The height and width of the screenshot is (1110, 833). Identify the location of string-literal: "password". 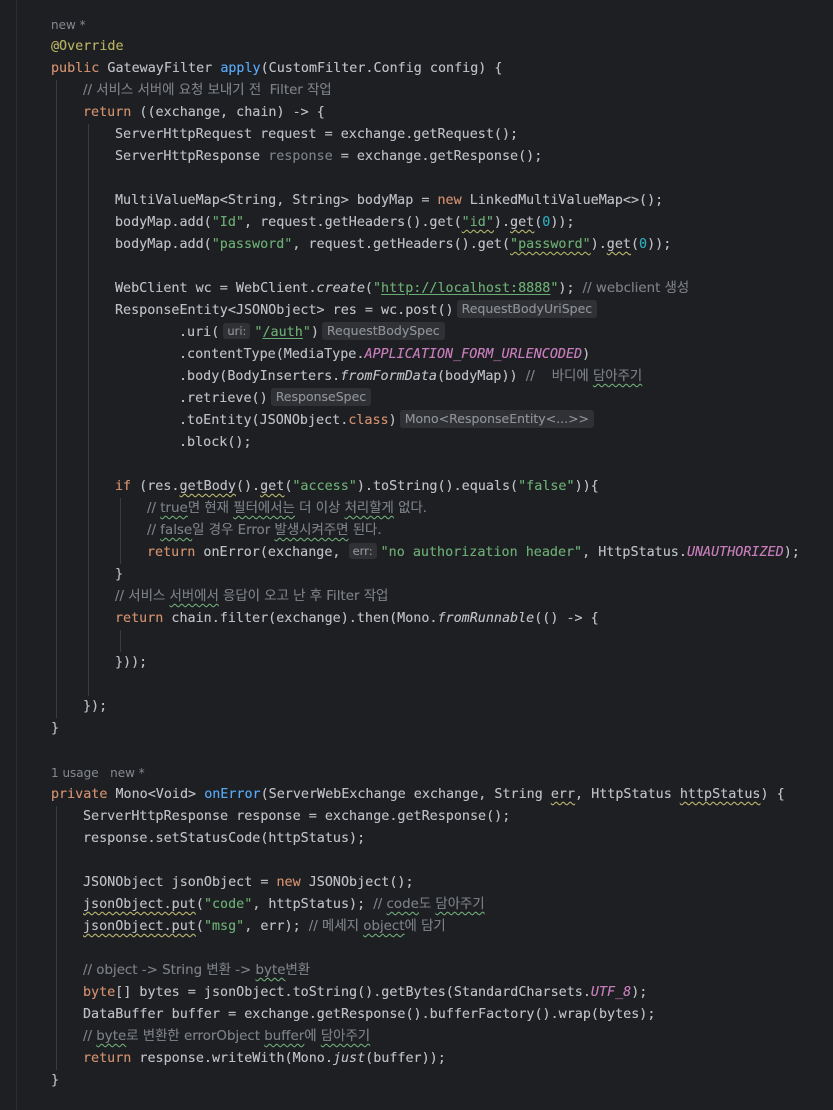
(252, 244).